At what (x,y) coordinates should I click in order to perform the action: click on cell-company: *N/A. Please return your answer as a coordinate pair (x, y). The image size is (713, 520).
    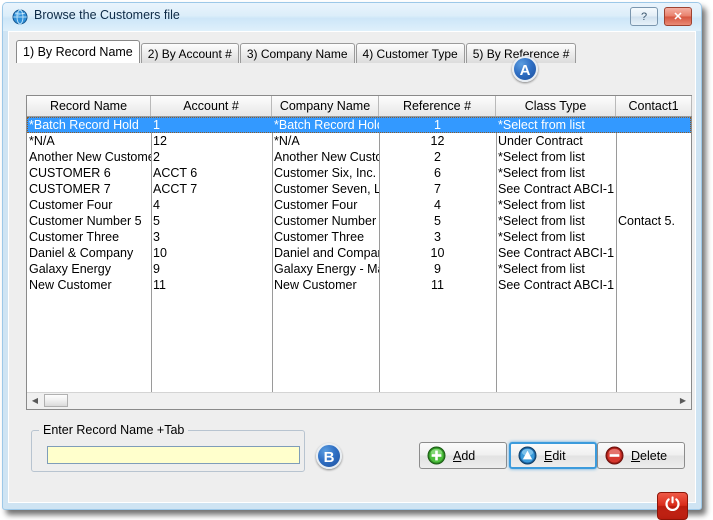
    Looking at the image, I should click on (287, 141).